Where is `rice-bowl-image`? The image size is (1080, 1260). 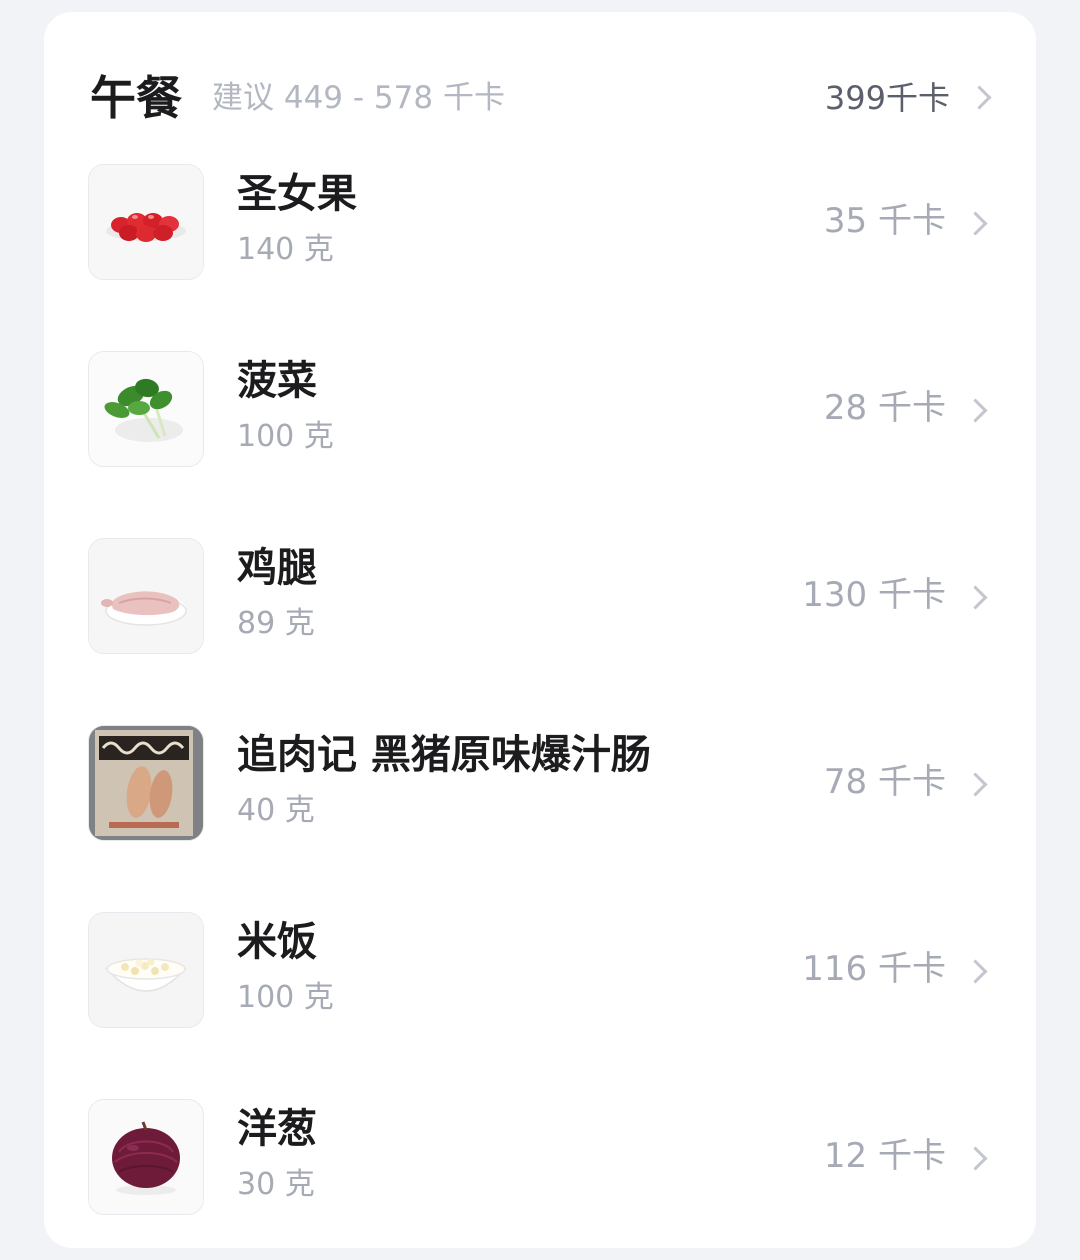
rice-bowl-image is located at coordinates (146, 970).